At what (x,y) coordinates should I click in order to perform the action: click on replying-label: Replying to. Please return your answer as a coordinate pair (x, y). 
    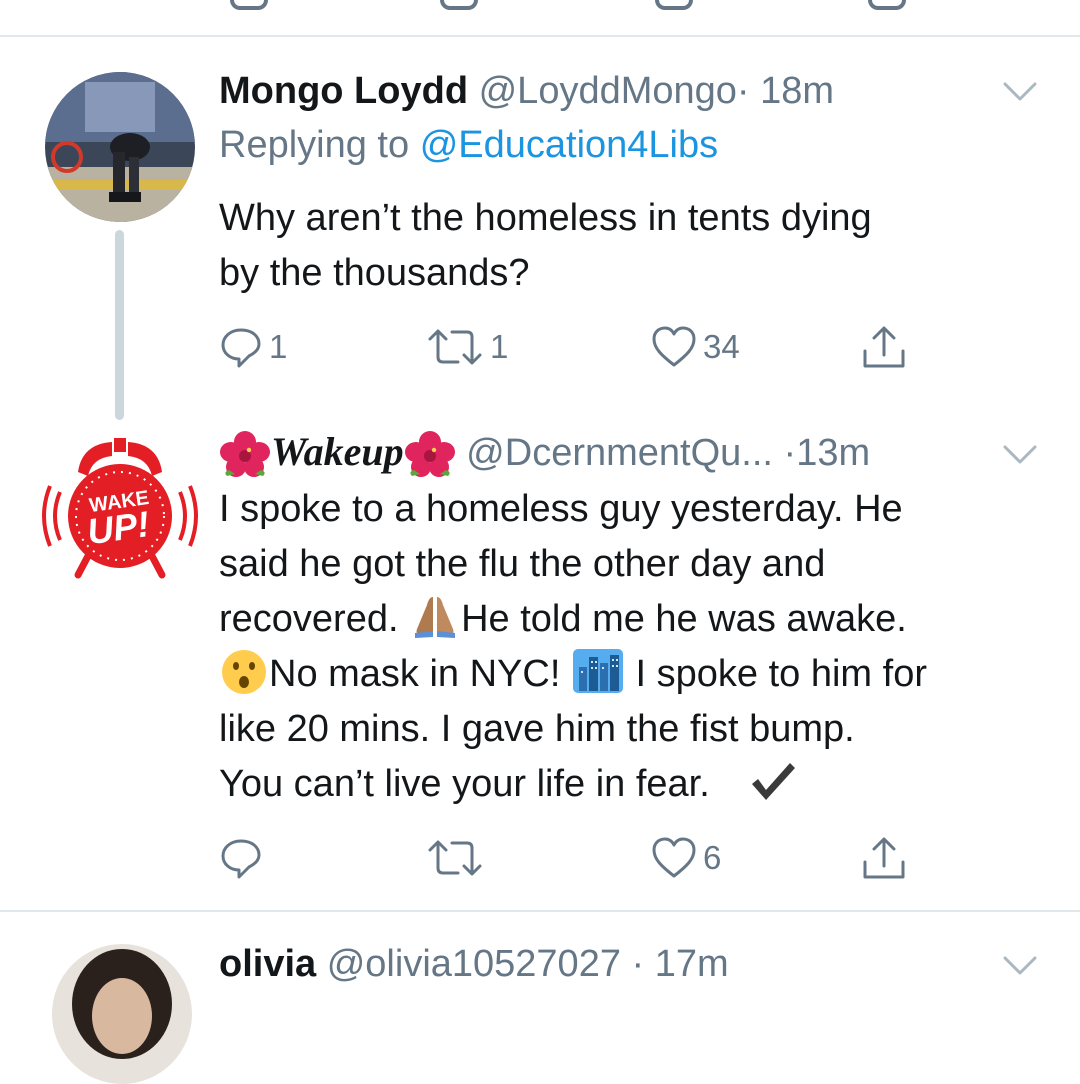
    Looking at the image, I should click on (314, 145).